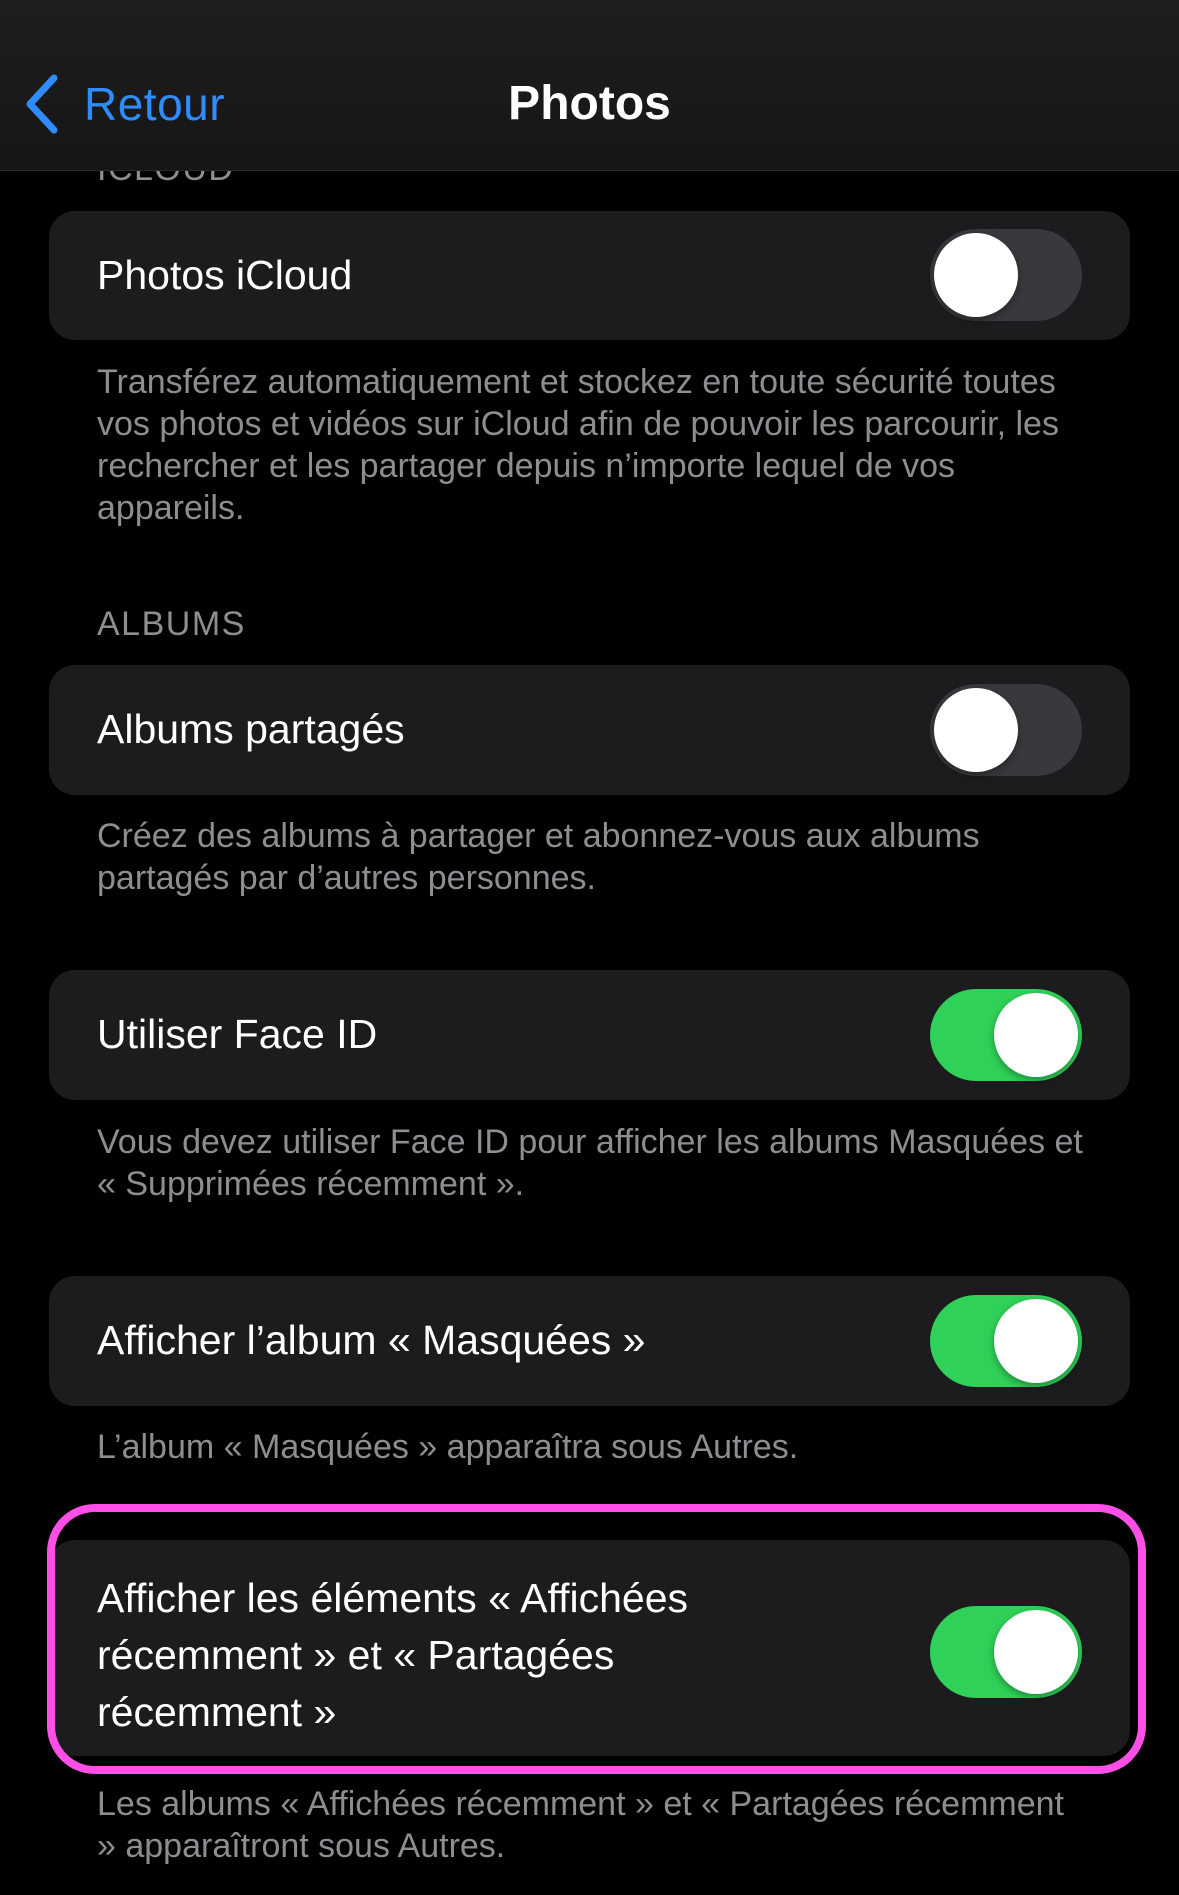 This screenshot has height=1895, width=1179. I want to click on face-id-toggle, so click(1006, 1035).